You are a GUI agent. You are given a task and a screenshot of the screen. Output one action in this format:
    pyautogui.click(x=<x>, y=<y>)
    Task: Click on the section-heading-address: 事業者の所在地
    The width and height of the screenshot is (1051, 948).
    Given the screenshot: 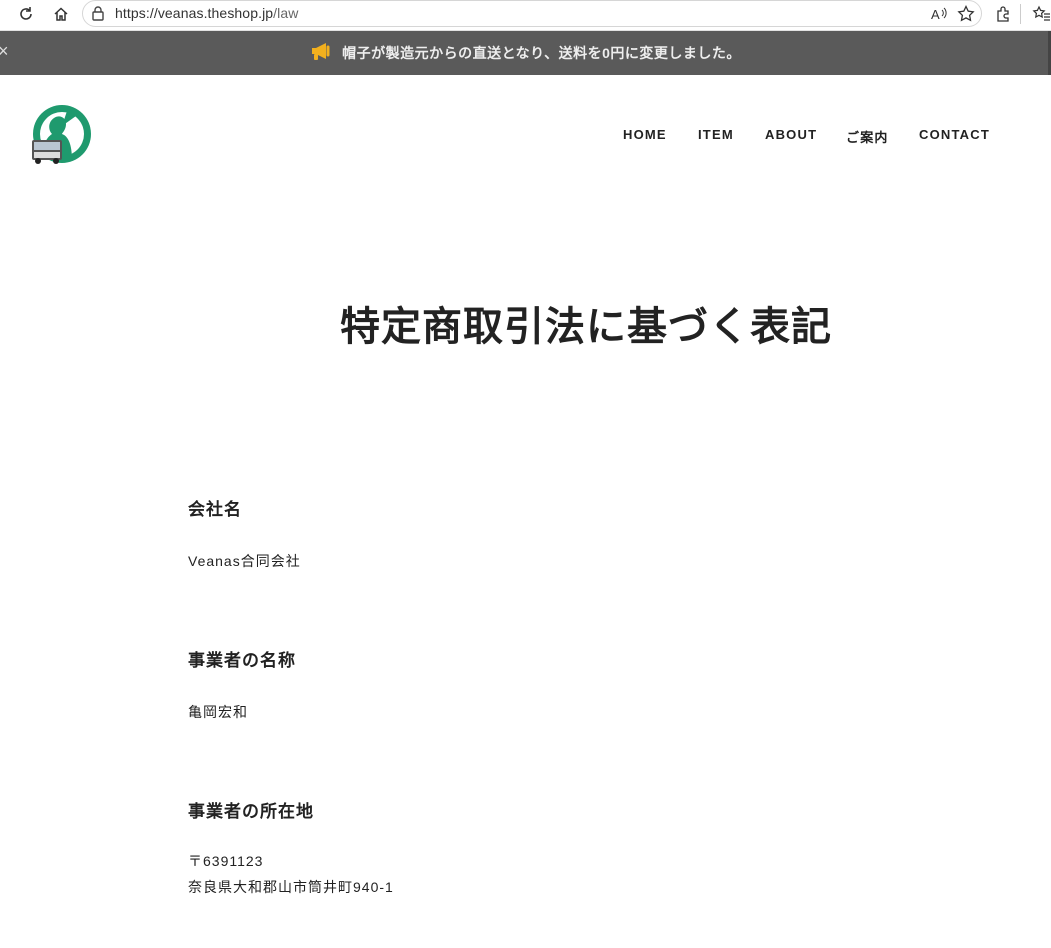 What is the action you would take?
    pyautogui.click(x=251, y=812)
    